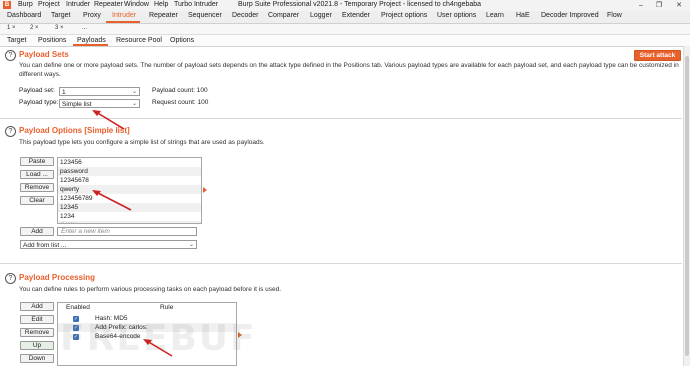 The width and height of the screenshot is (690, 366). I want to click on annotation-arrow-rule, so click(159, 348).